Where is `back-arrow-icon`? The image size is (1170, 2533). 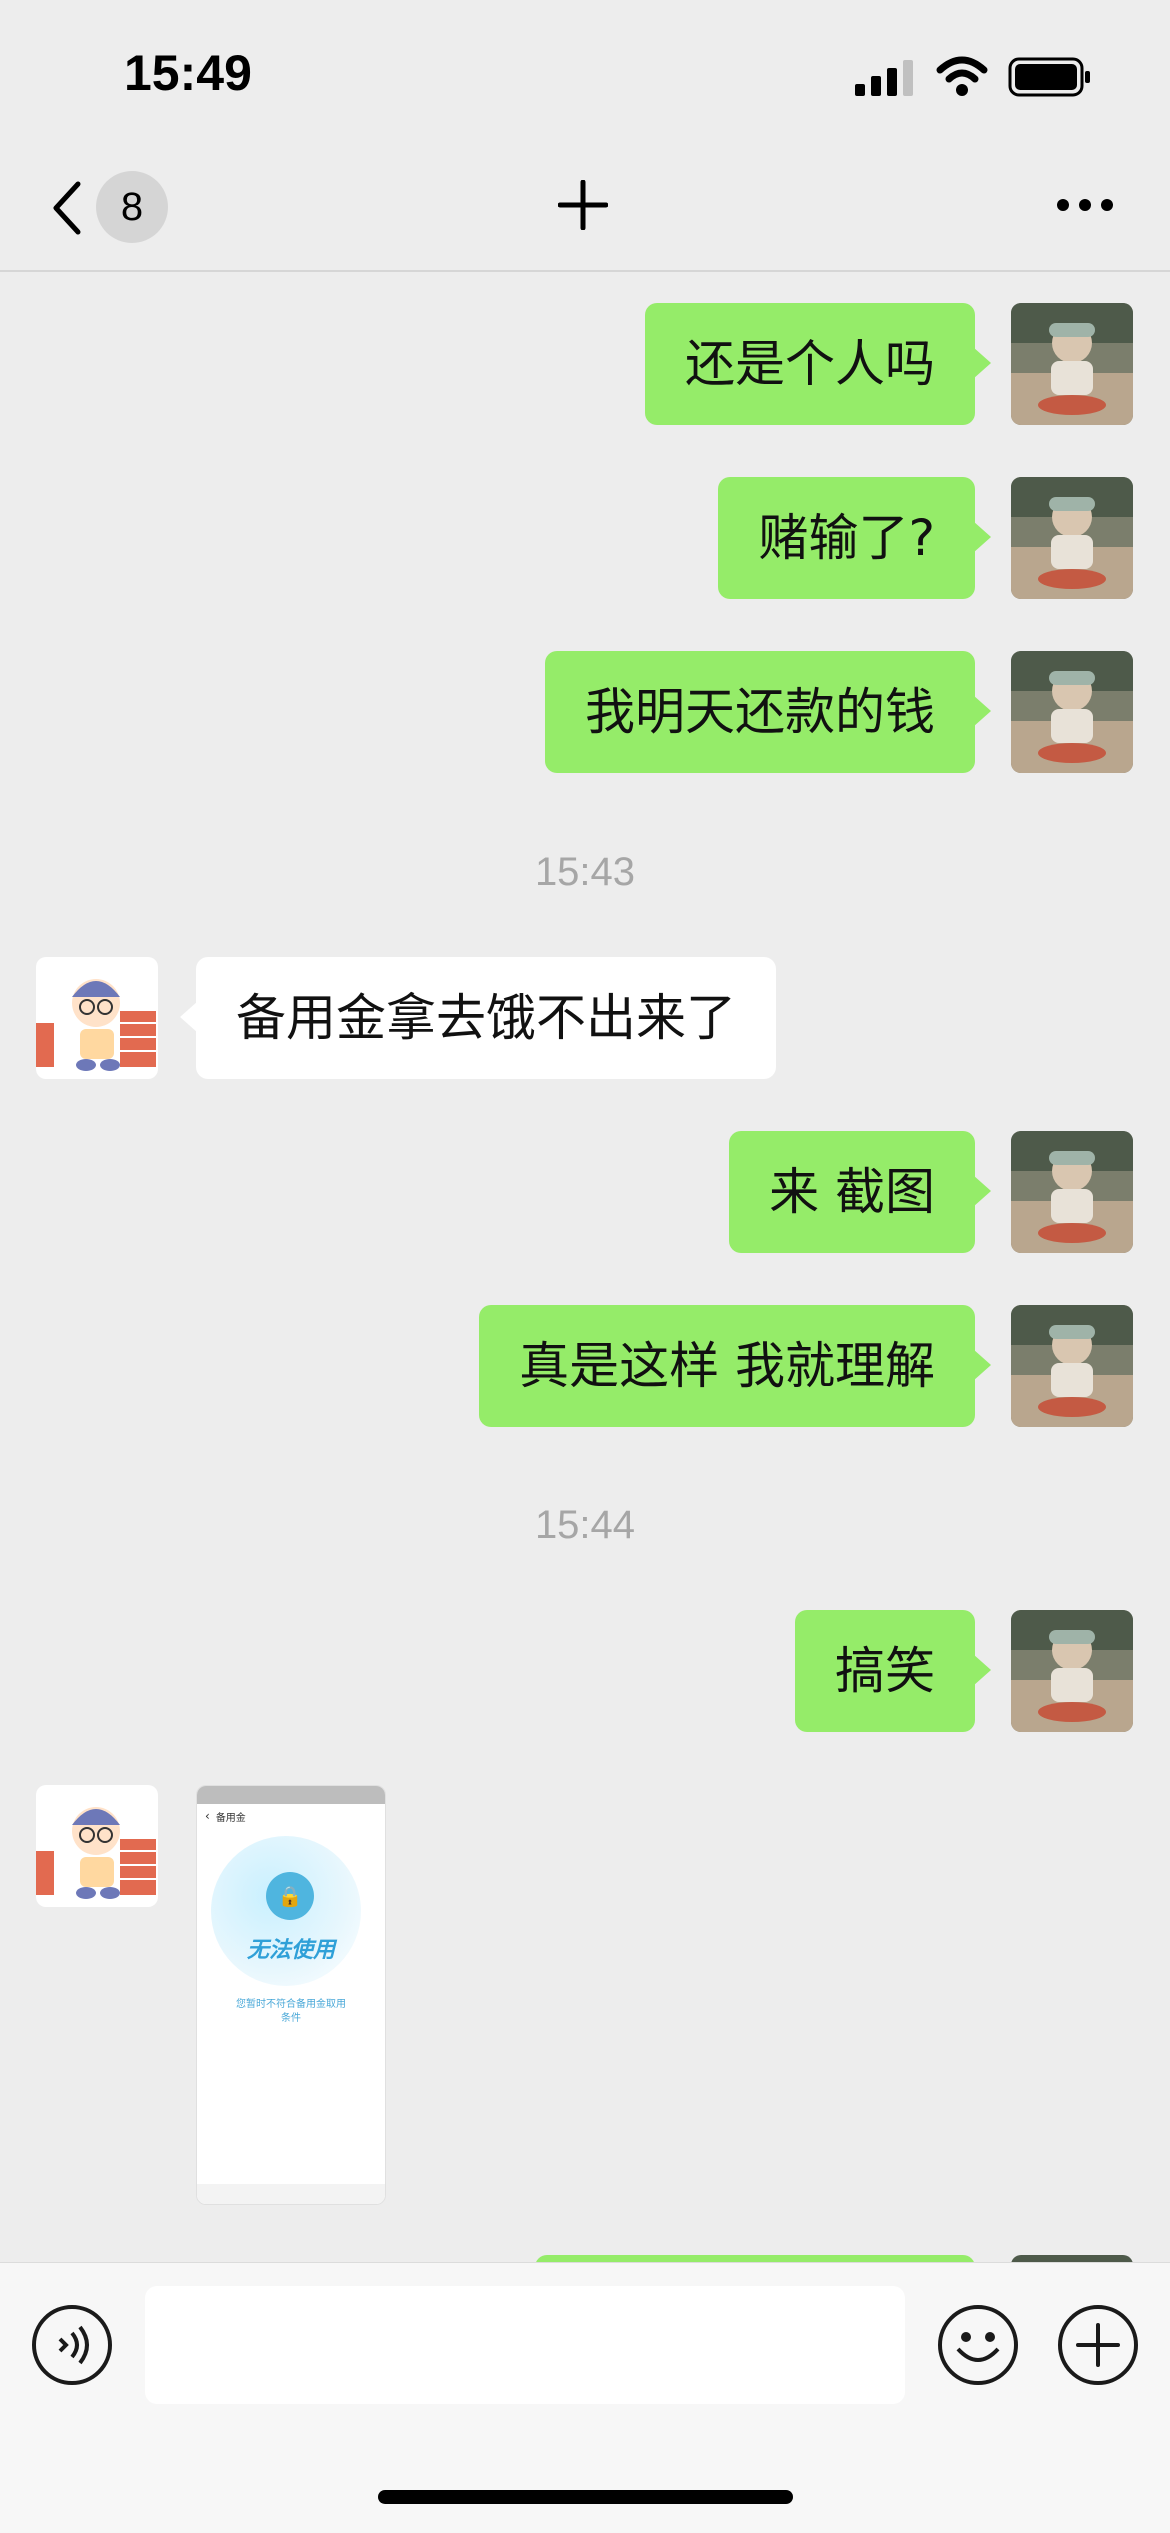 back-arrow-icon is located at coordinates (68, 208).